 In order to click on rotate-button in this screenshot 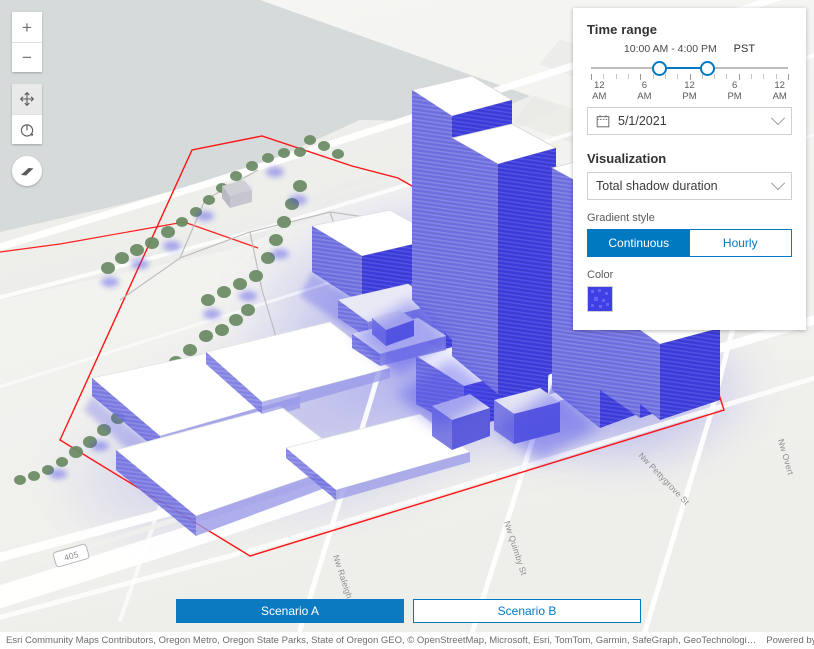, I will do `click(27, 129)`.